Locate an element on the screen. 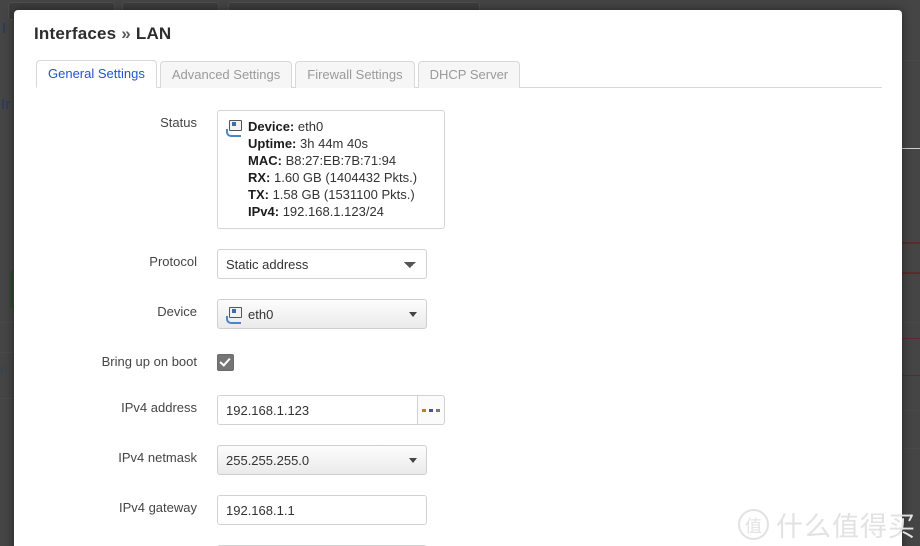 The image size is (920, 546). status-line-uptime: Uptime: 3h 44m 40s is located at coordinates (332, 143).